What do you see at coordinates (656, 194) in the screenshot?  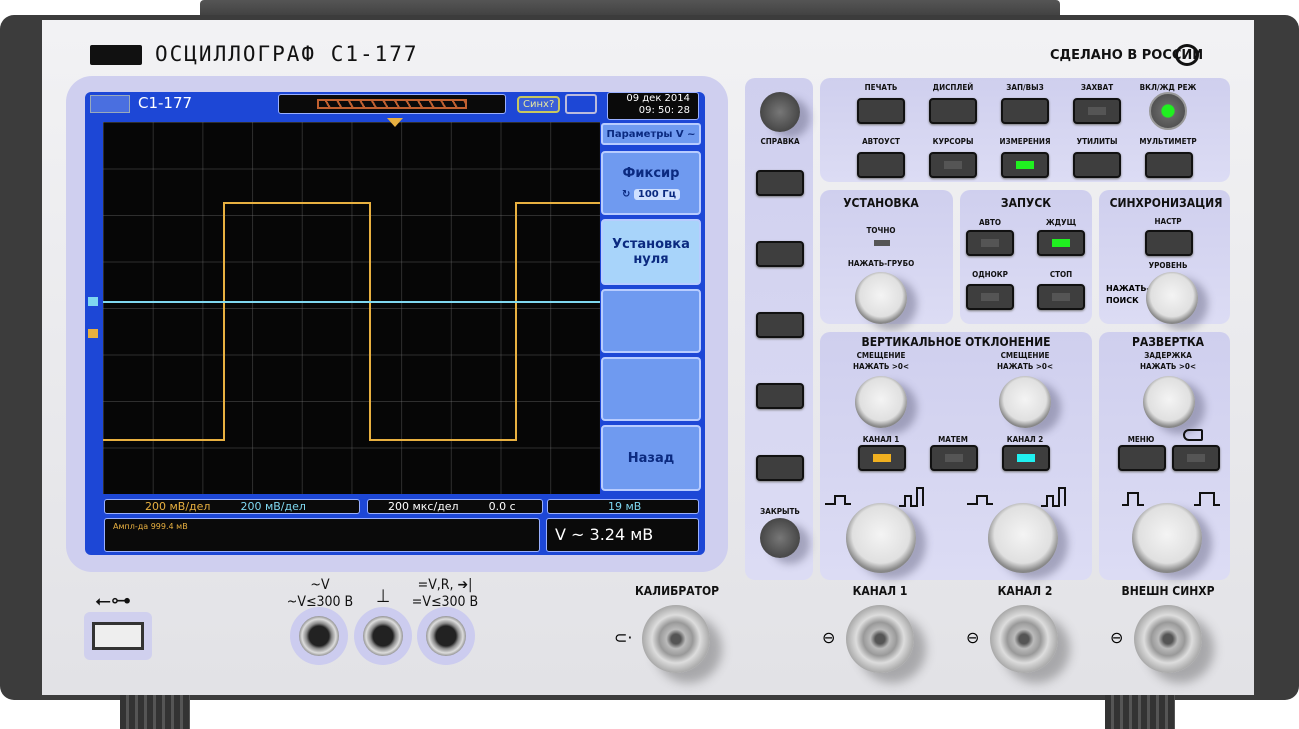 I see `frequency-value: 100 Гц` at bounding box center [656, 194].